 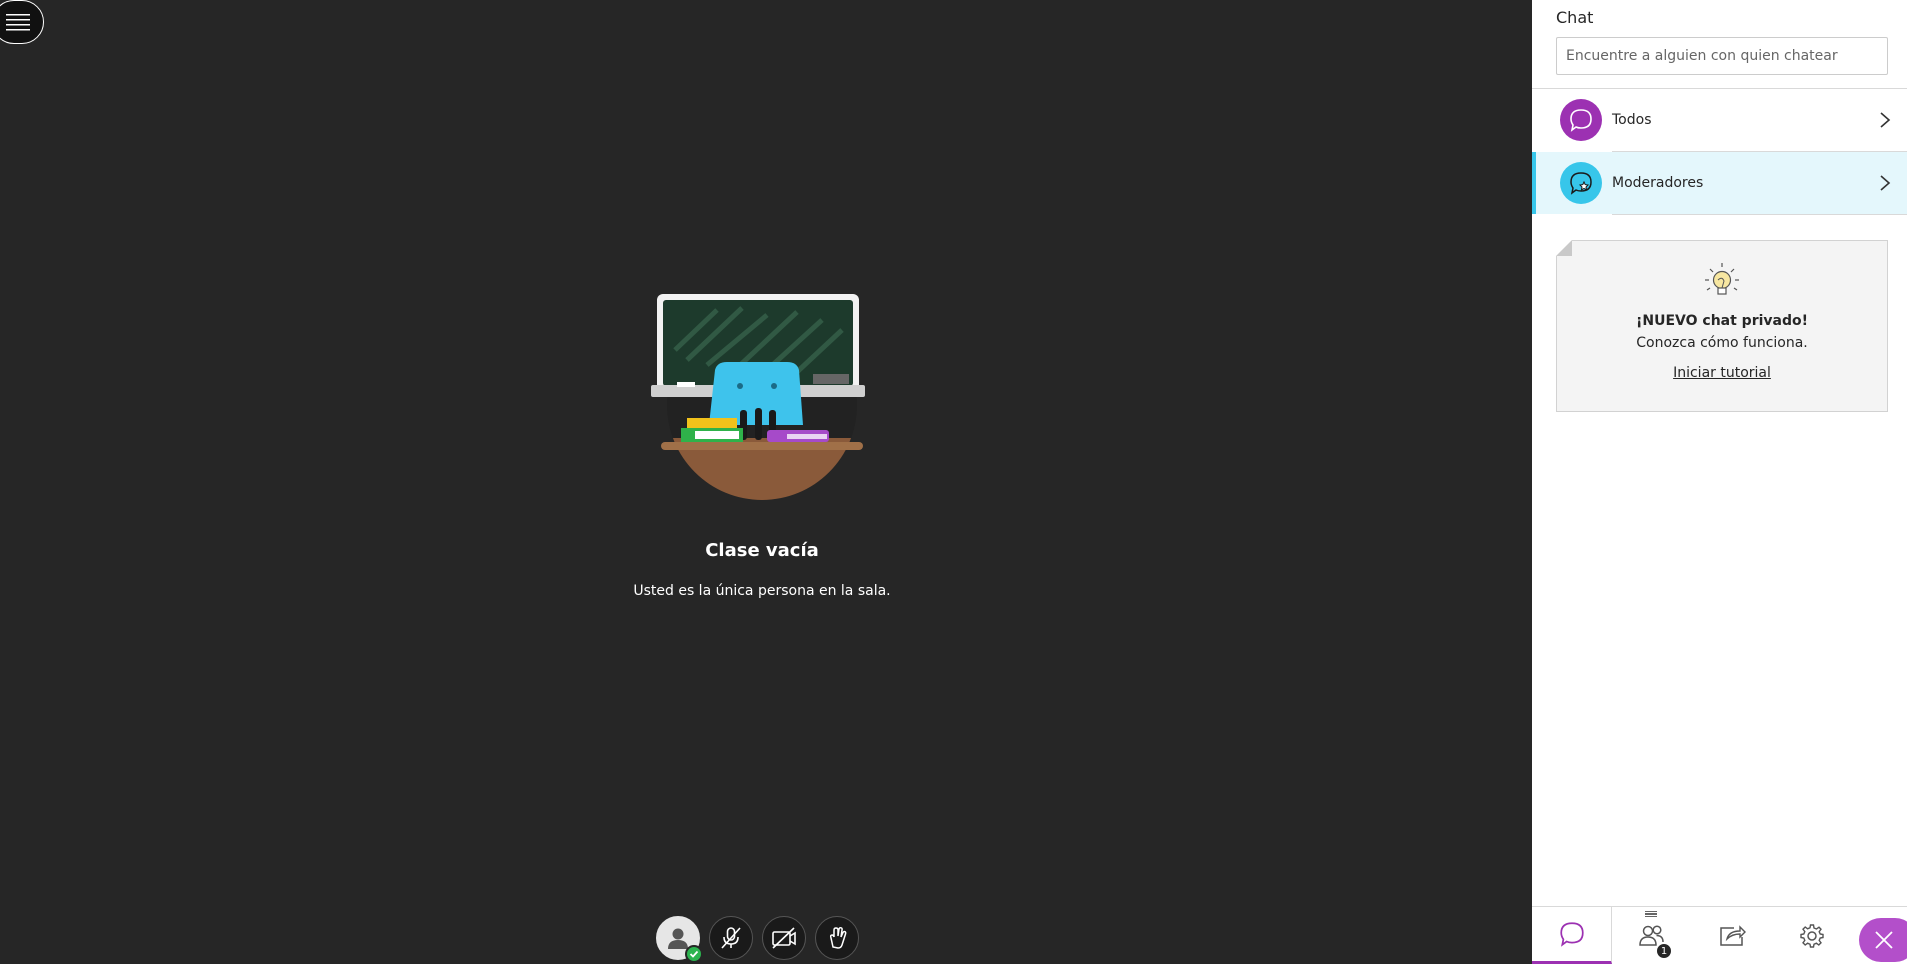 I want to click on close-icon, so click(x=1884, y=940).